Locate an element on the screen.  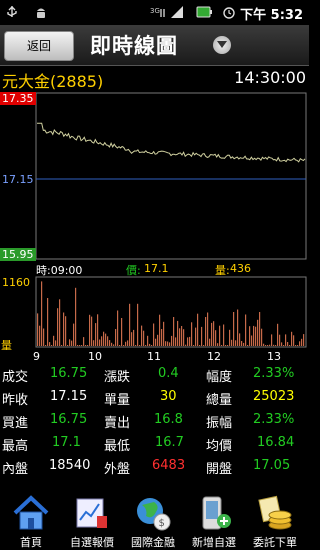
cursor-volume-value: 436 is located at coordinates (240, 268).